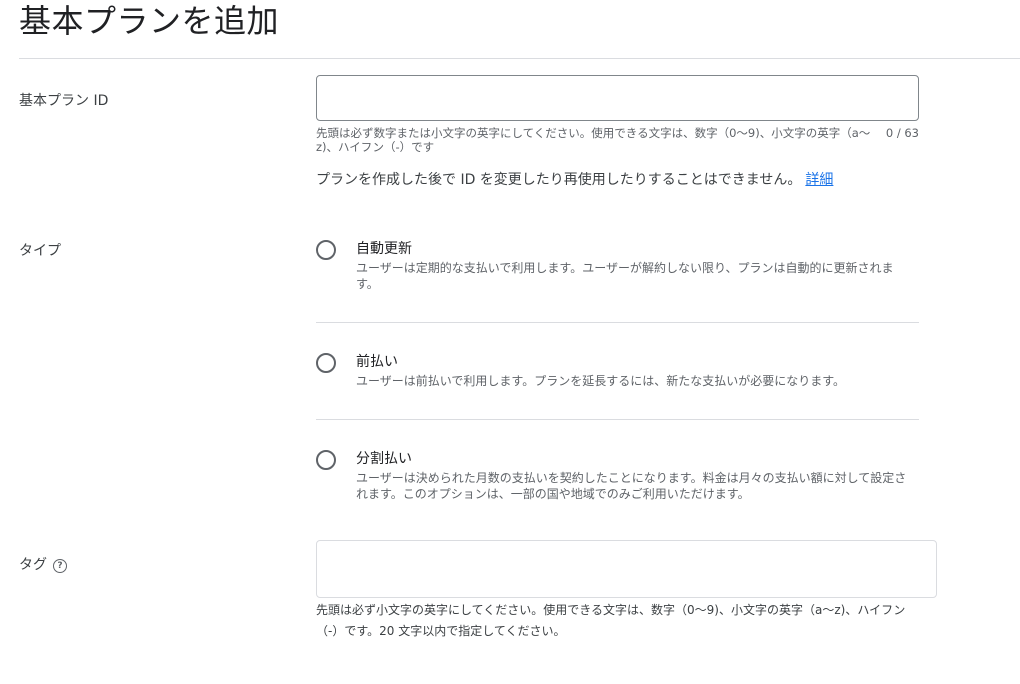 This screenshot has height=684, width=1020. What do you see at coordinates (40, 251) in the screenshot?
I see `type-label: タイプ` at bounding box center [40, 251].